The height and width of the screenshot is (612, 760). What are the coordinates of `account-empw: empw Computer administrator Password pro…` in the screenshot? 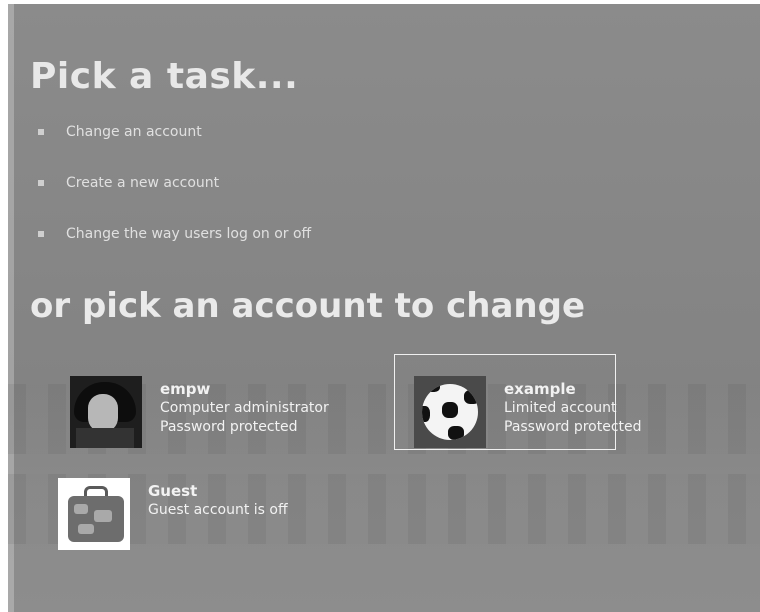 It's located at (199, 412).